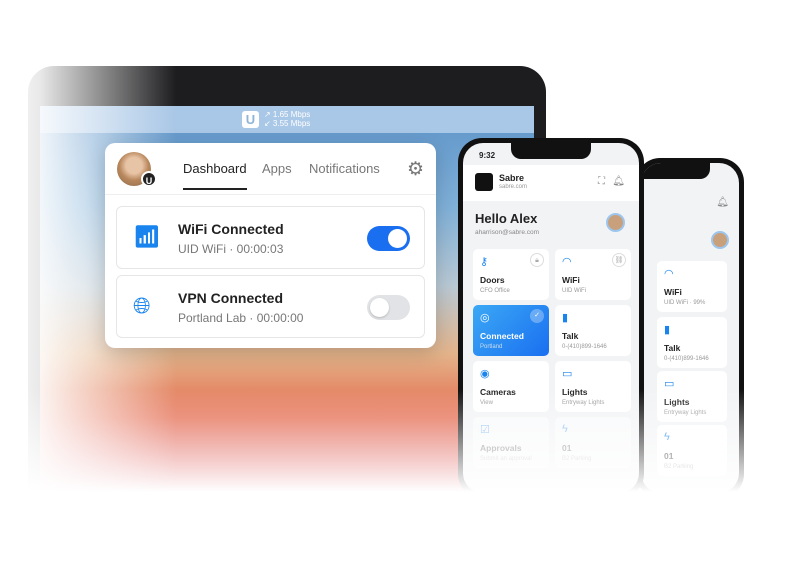 This screenshot has height=572, width=802. I want to click on unifi-menubar-icon: U, so click(250, 119).